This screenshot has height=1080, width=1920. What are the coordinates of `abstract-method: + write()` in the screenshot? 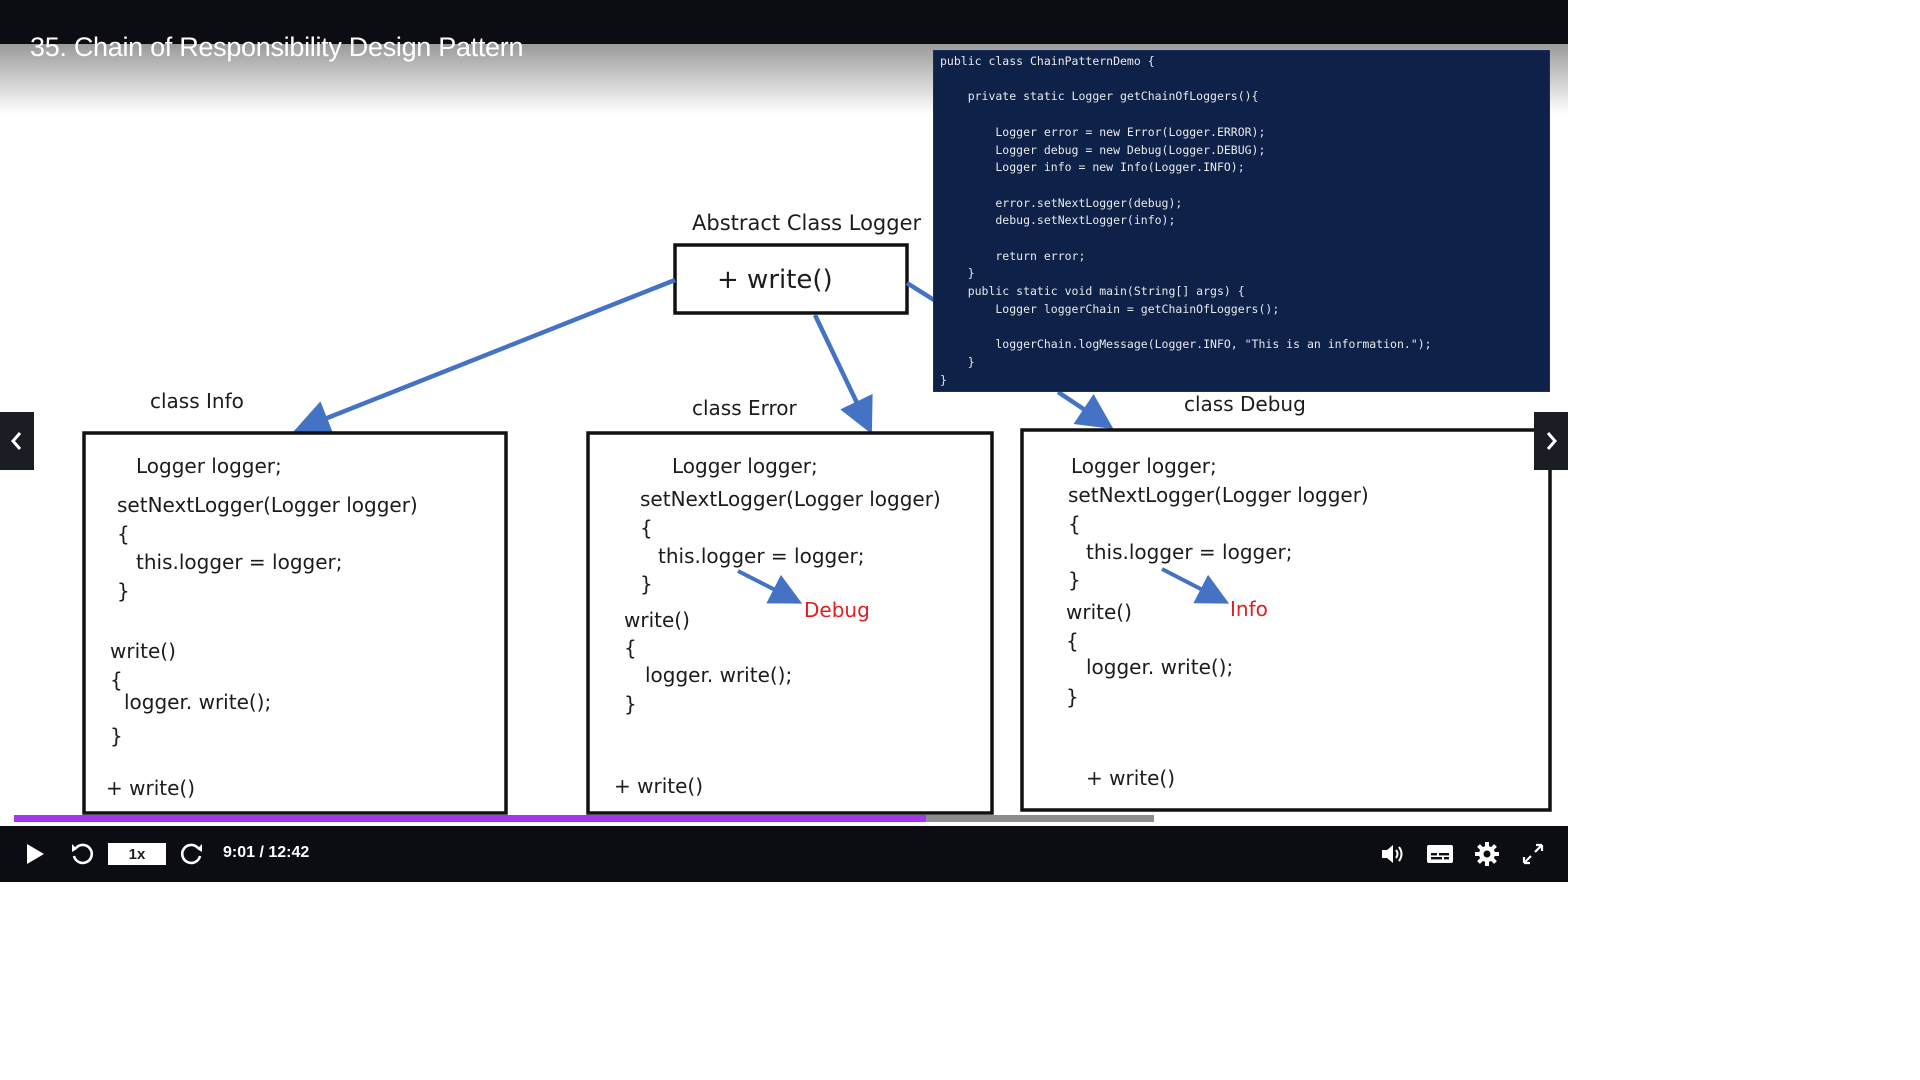 It's located at (775, 280).